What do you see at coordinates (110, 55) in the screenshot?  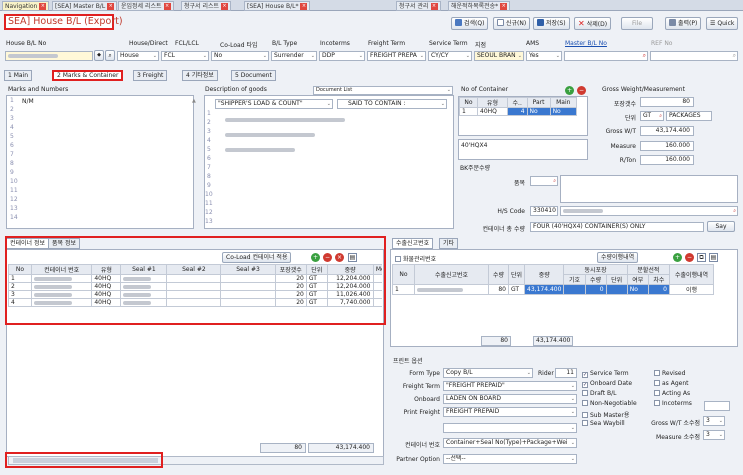 I see `lookup-button: ⌕` at bounding box center [110, 55].